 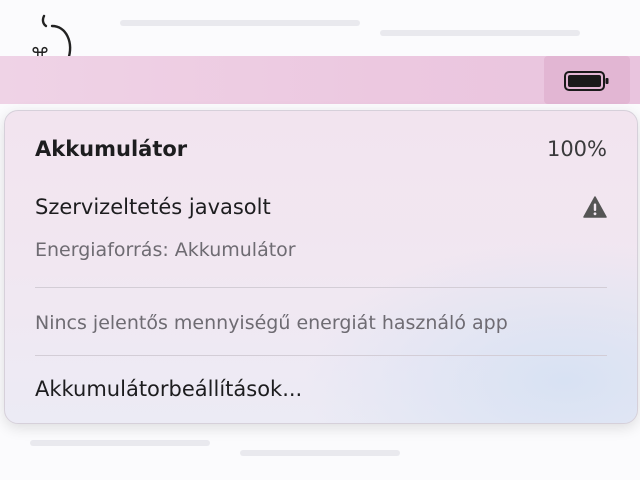 I want to click on battery-header-row: Akkumulátor 100%, so click(x=321, y=149).